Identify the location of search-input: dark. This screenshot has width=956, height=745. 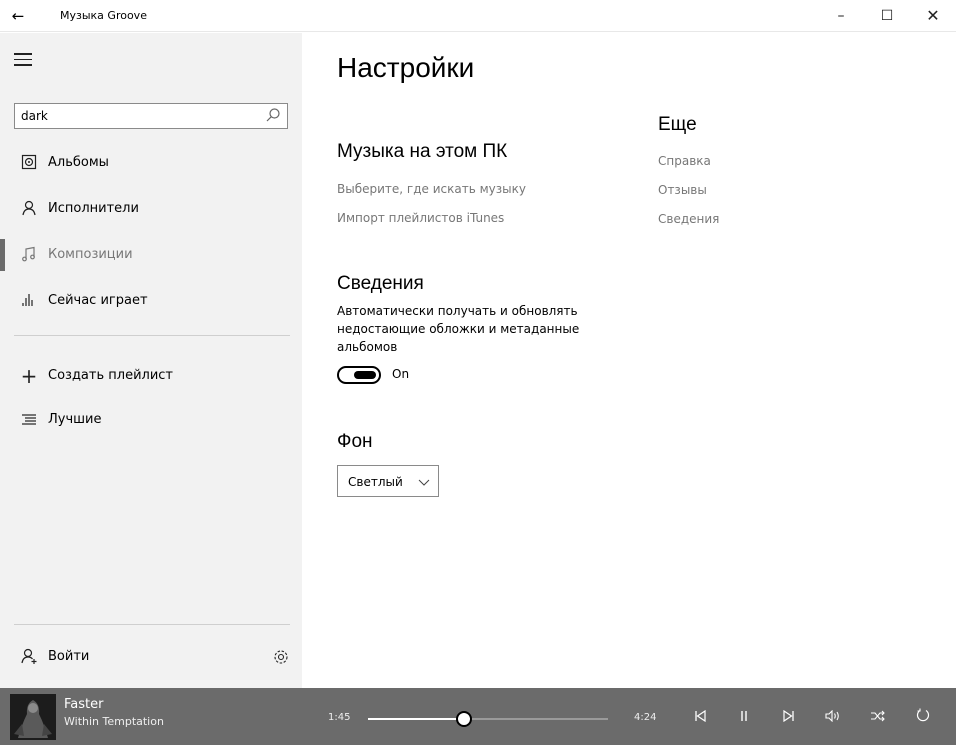
(151, 116).